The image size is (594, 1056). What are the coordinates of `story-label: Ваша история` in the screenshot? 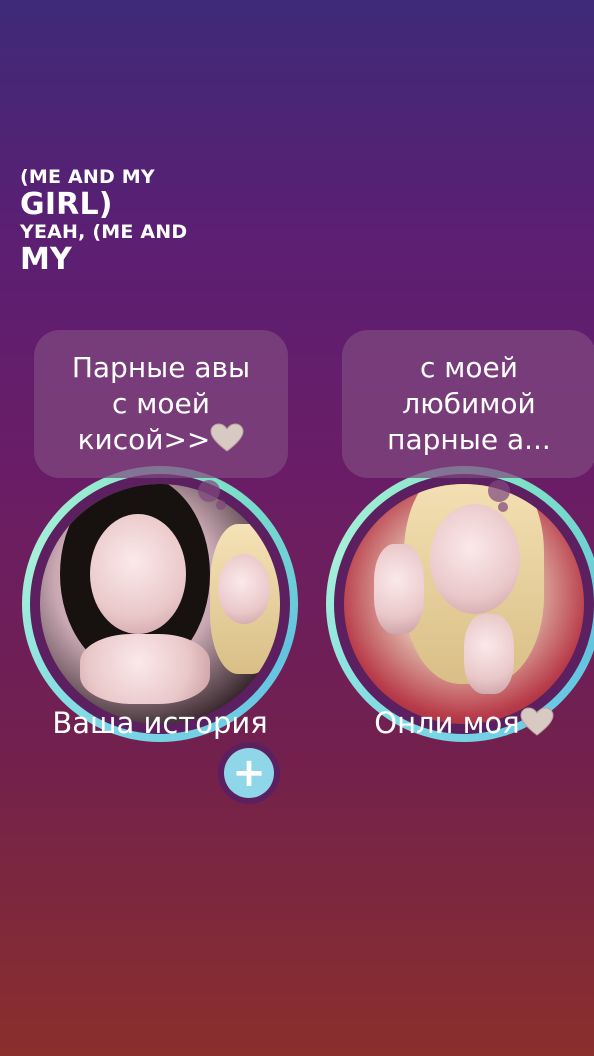 It's located at (160, 723).